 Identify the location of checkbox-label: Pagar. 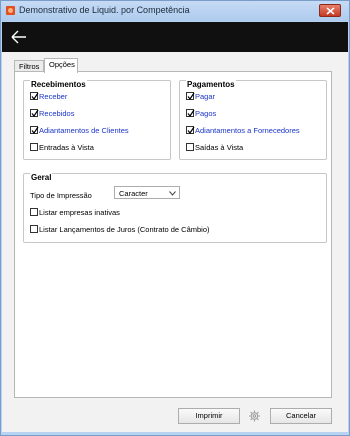
(205, 96).